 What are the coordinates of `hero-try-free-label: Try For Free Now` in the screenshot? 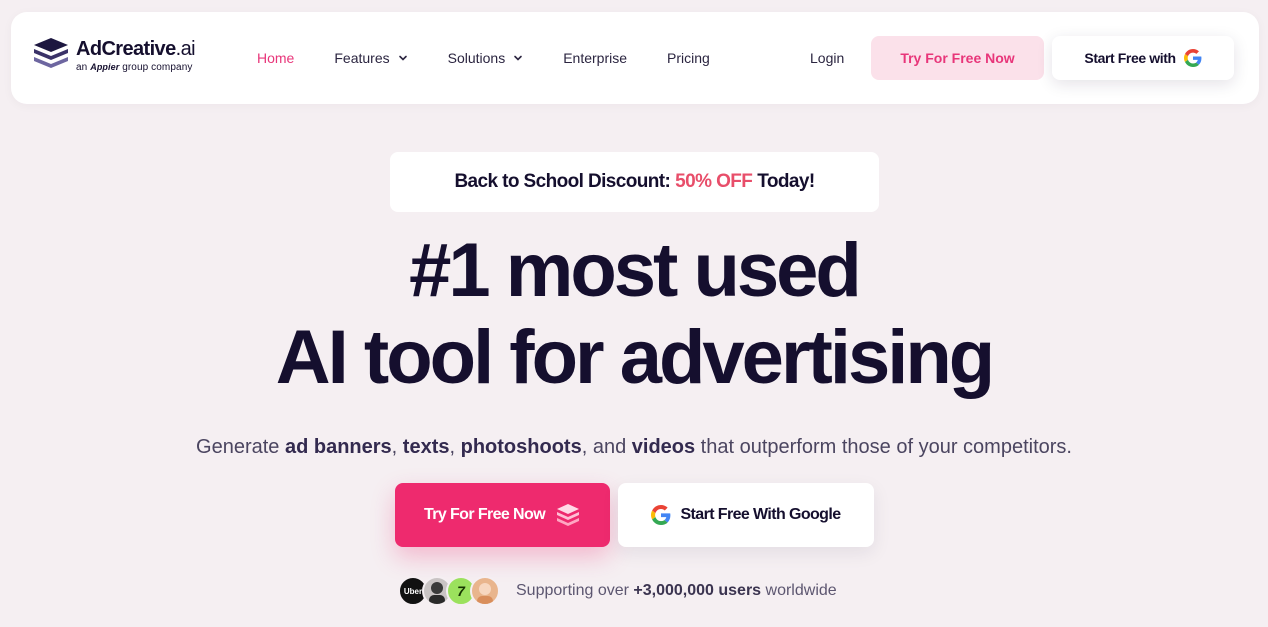 It's located at (484, 514).